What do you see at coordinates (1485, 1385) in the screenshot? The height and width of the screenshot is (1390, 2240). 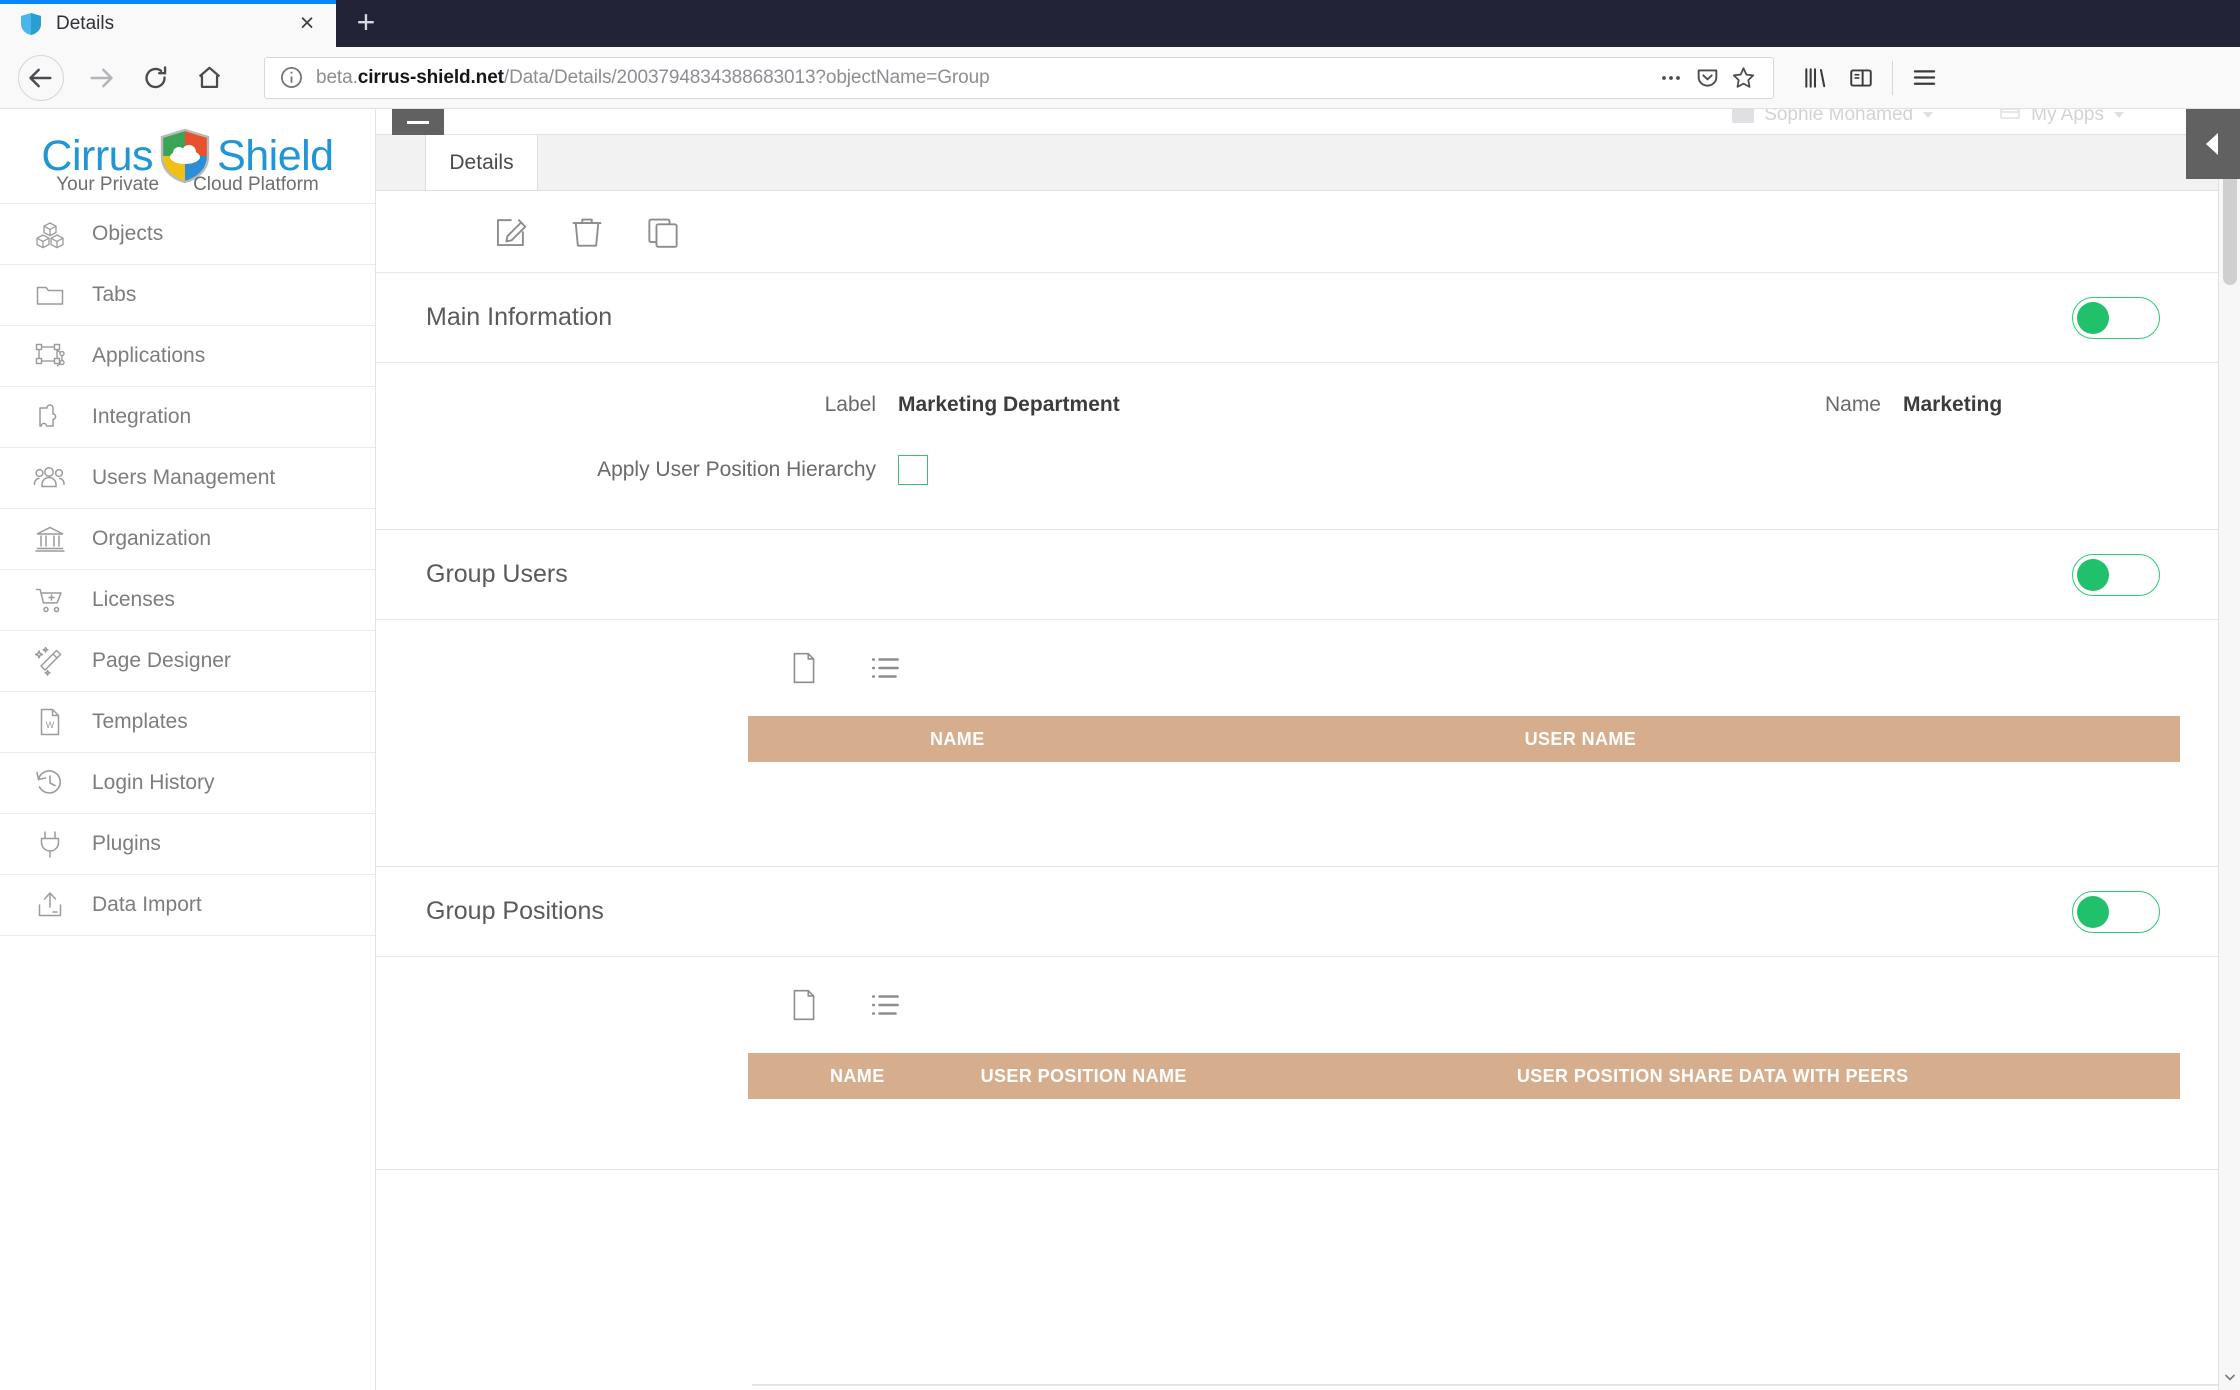 I see `content-bottom-divider` at bounding box center [1485, 1385].